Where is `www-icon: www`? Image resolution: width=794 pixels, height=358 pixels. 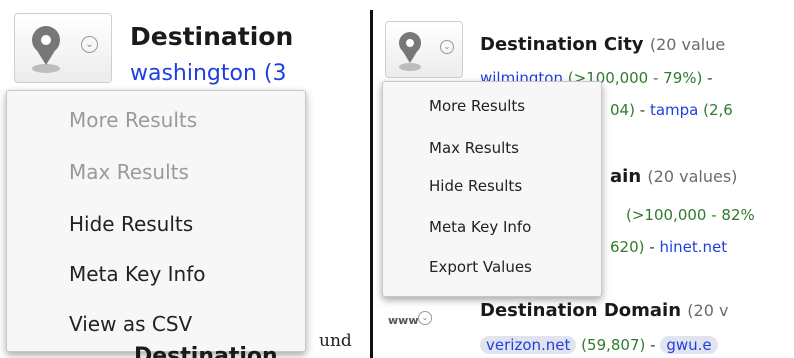
www-icon: www is located at coordinates (403, 320).